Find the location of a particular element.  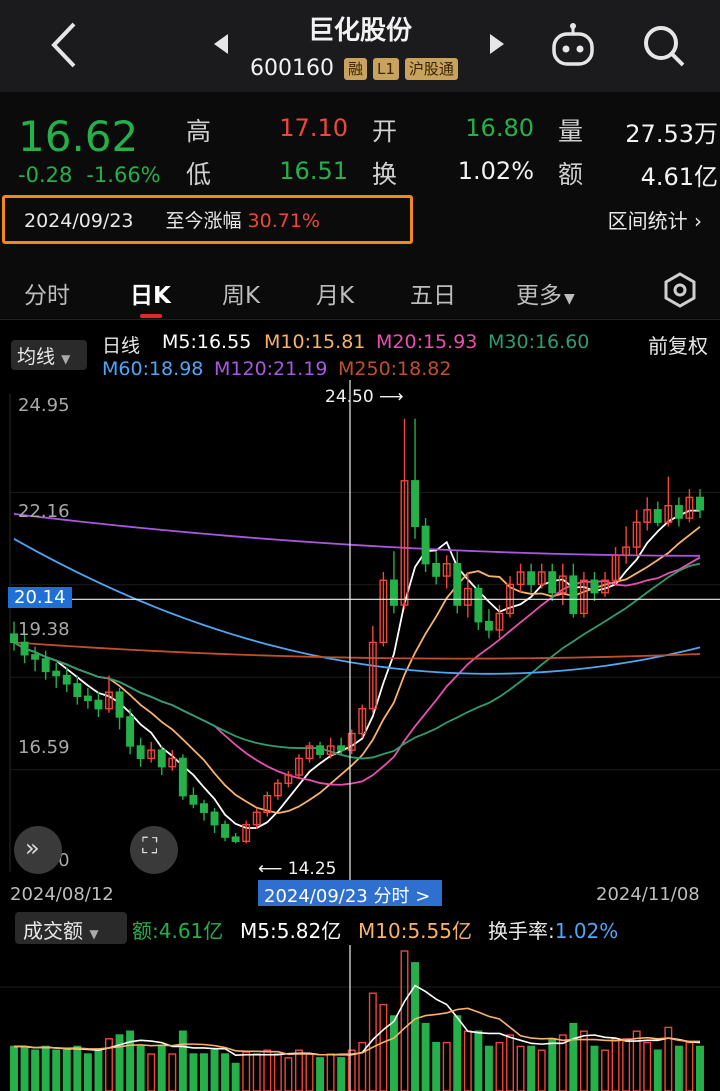

ma-selector: 均线 ▼ is located at coordinates (49, 355).